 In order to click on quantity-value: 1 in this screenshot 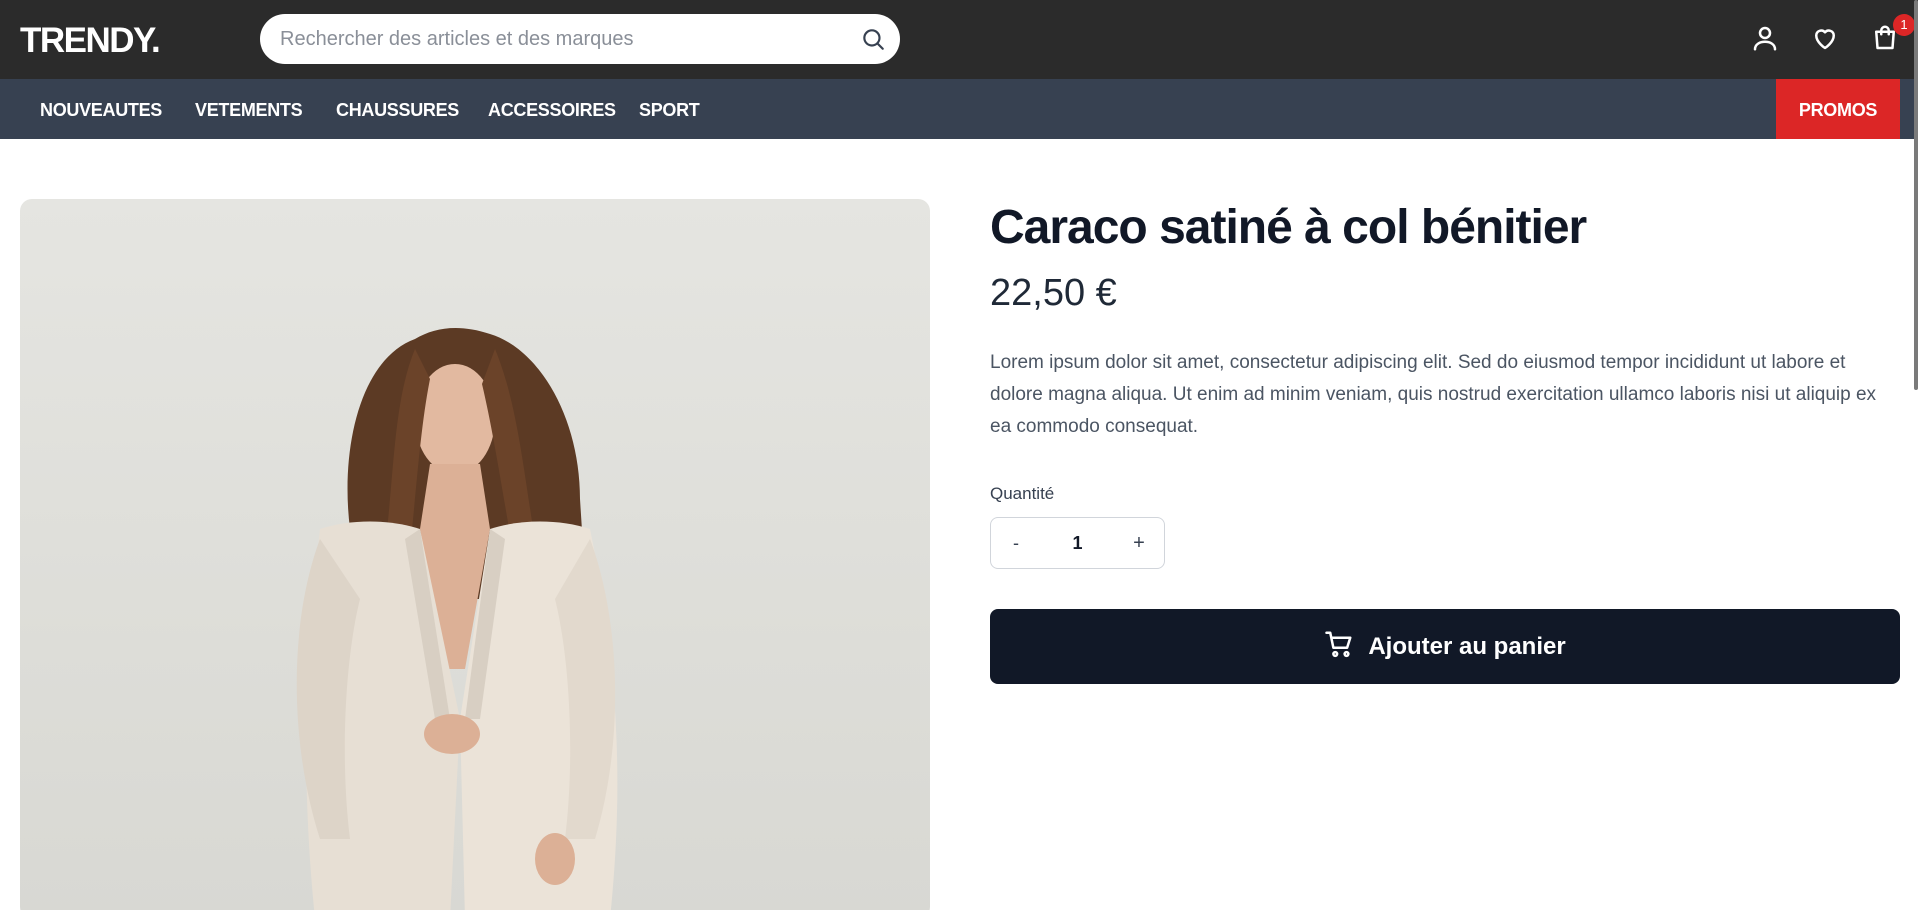, I will do `click(1077, 543)`.